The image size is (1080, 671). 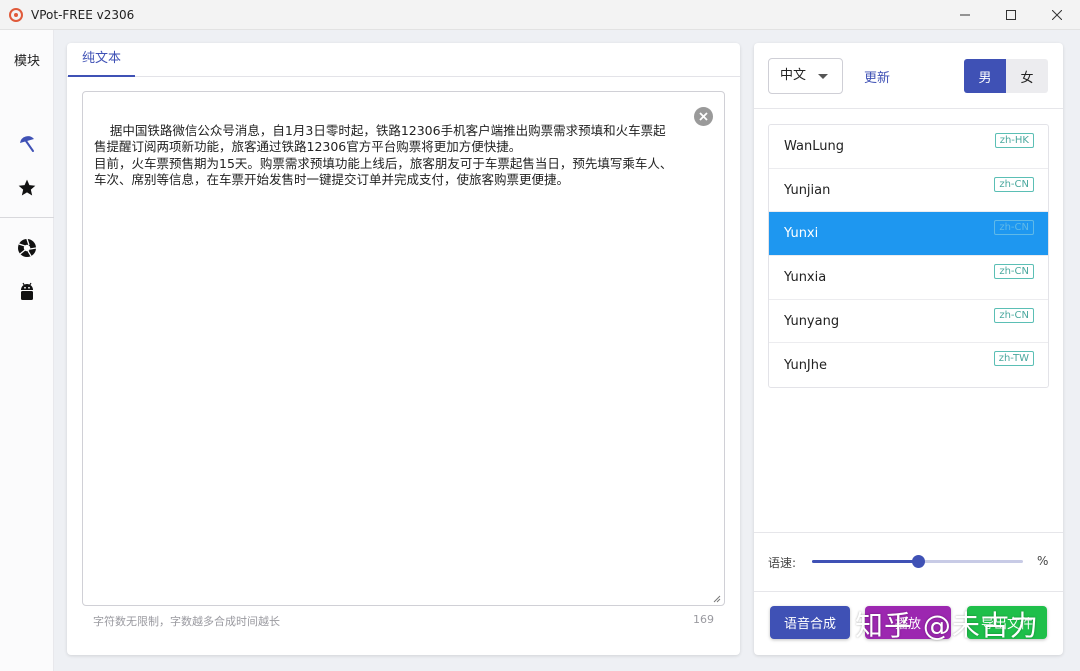 I want to click on voice-item-yunxi: Yunxi zh-CN, so click(x=908, y=234).